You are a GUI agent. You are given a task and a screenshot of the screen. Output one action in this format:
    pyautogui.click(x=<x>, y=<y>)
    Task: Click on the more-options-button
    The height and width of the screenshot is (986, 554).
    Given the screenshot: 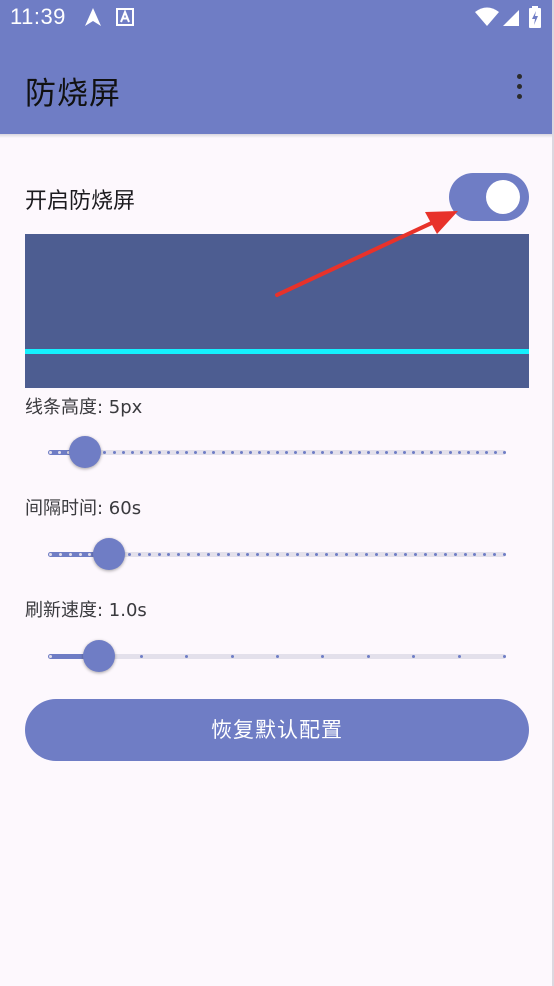 What is the action you would take?
    pyautogui.click(x=520, y=88)
    